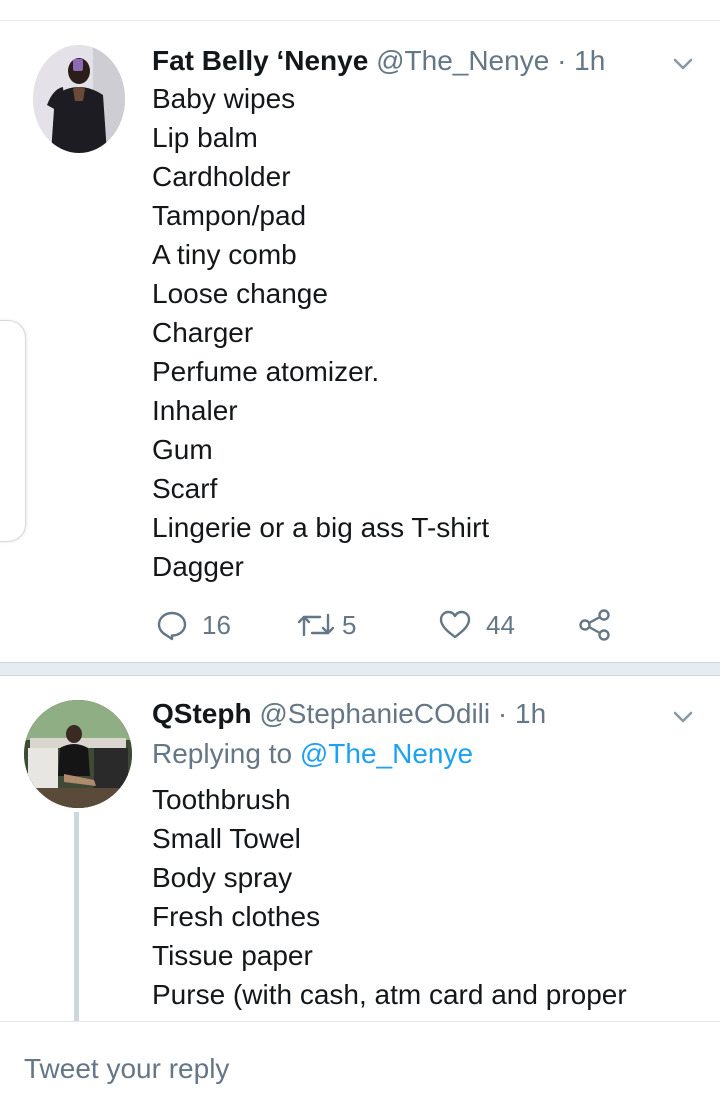  What do you see at coordinates (476, 625) in the screenshot?
I see `like-button: 44` at bounding box center [476, 625].